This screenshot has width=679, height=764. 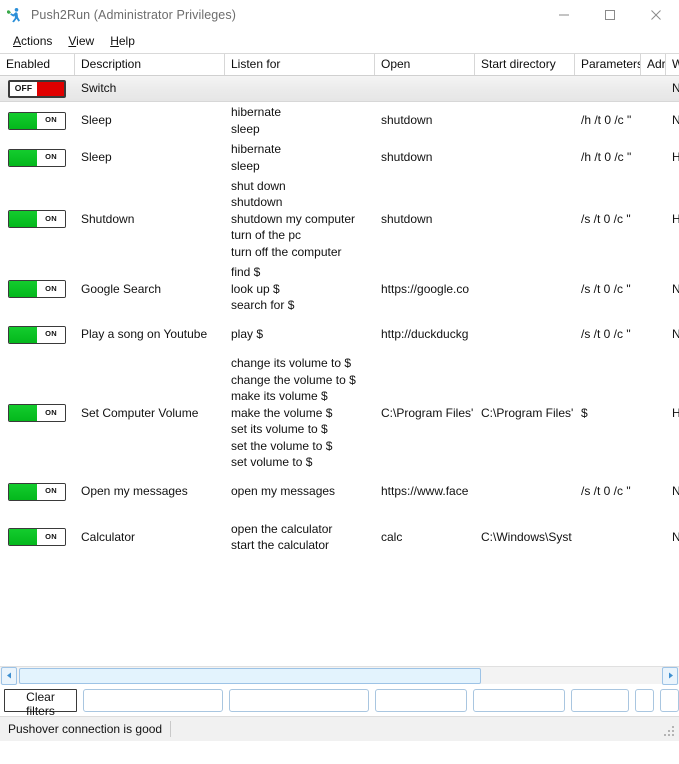 I want to click on horizontal-scrollbar, so click(x=339, y=675).